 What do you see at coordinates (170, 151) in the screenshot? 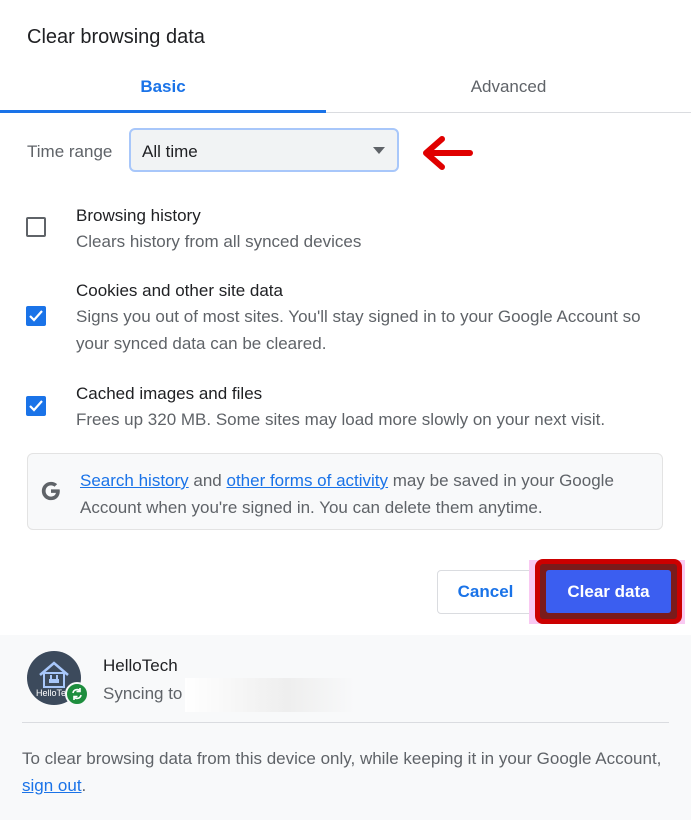
I see `time-range-value: All time` at bounding box center [170, 151].